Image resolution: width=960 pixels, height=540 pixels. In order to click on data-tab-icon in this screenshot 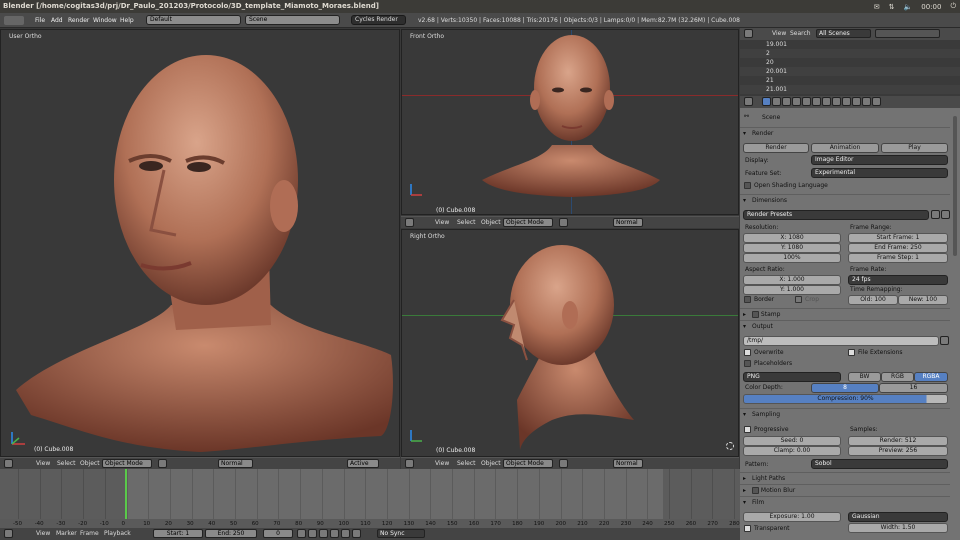, I will do `click(836, 101)`.